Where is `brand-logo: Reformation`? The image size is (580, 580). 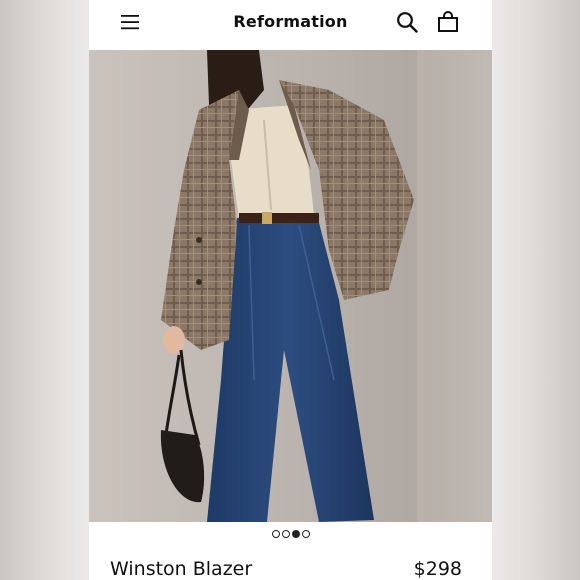
brand-logo: Reformation is located at coordinates (290, 21).